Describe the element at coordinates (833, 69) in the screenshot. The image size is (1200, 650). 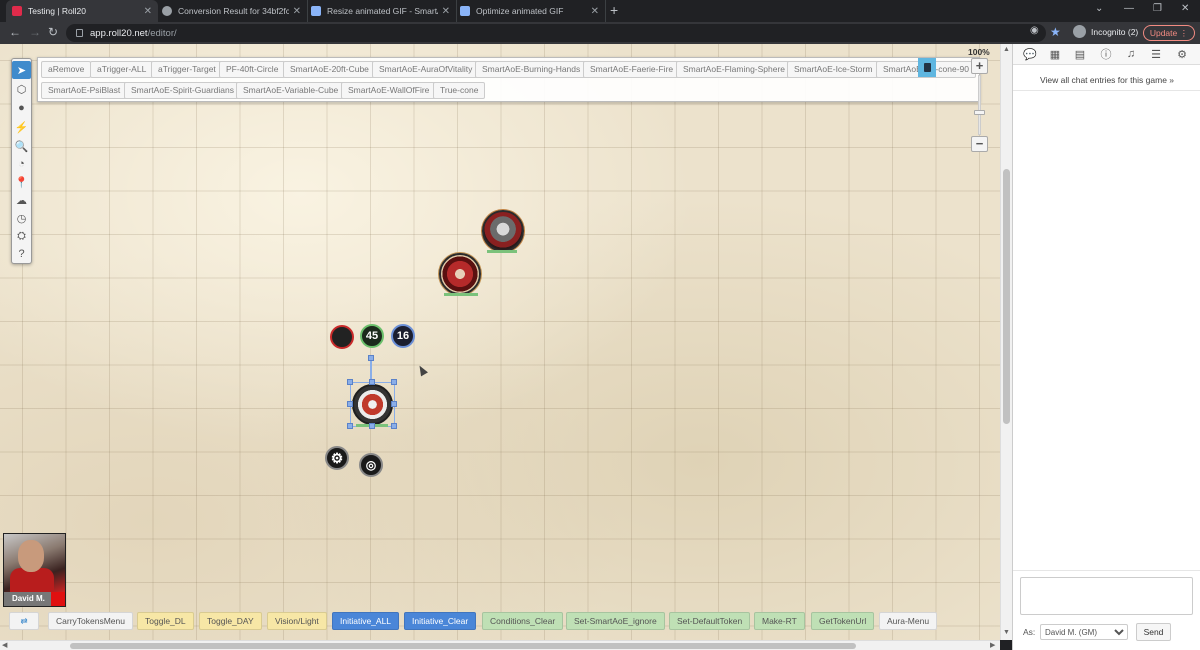
I see `macro-button: SmartAoE-Ice-Storm` at that location.